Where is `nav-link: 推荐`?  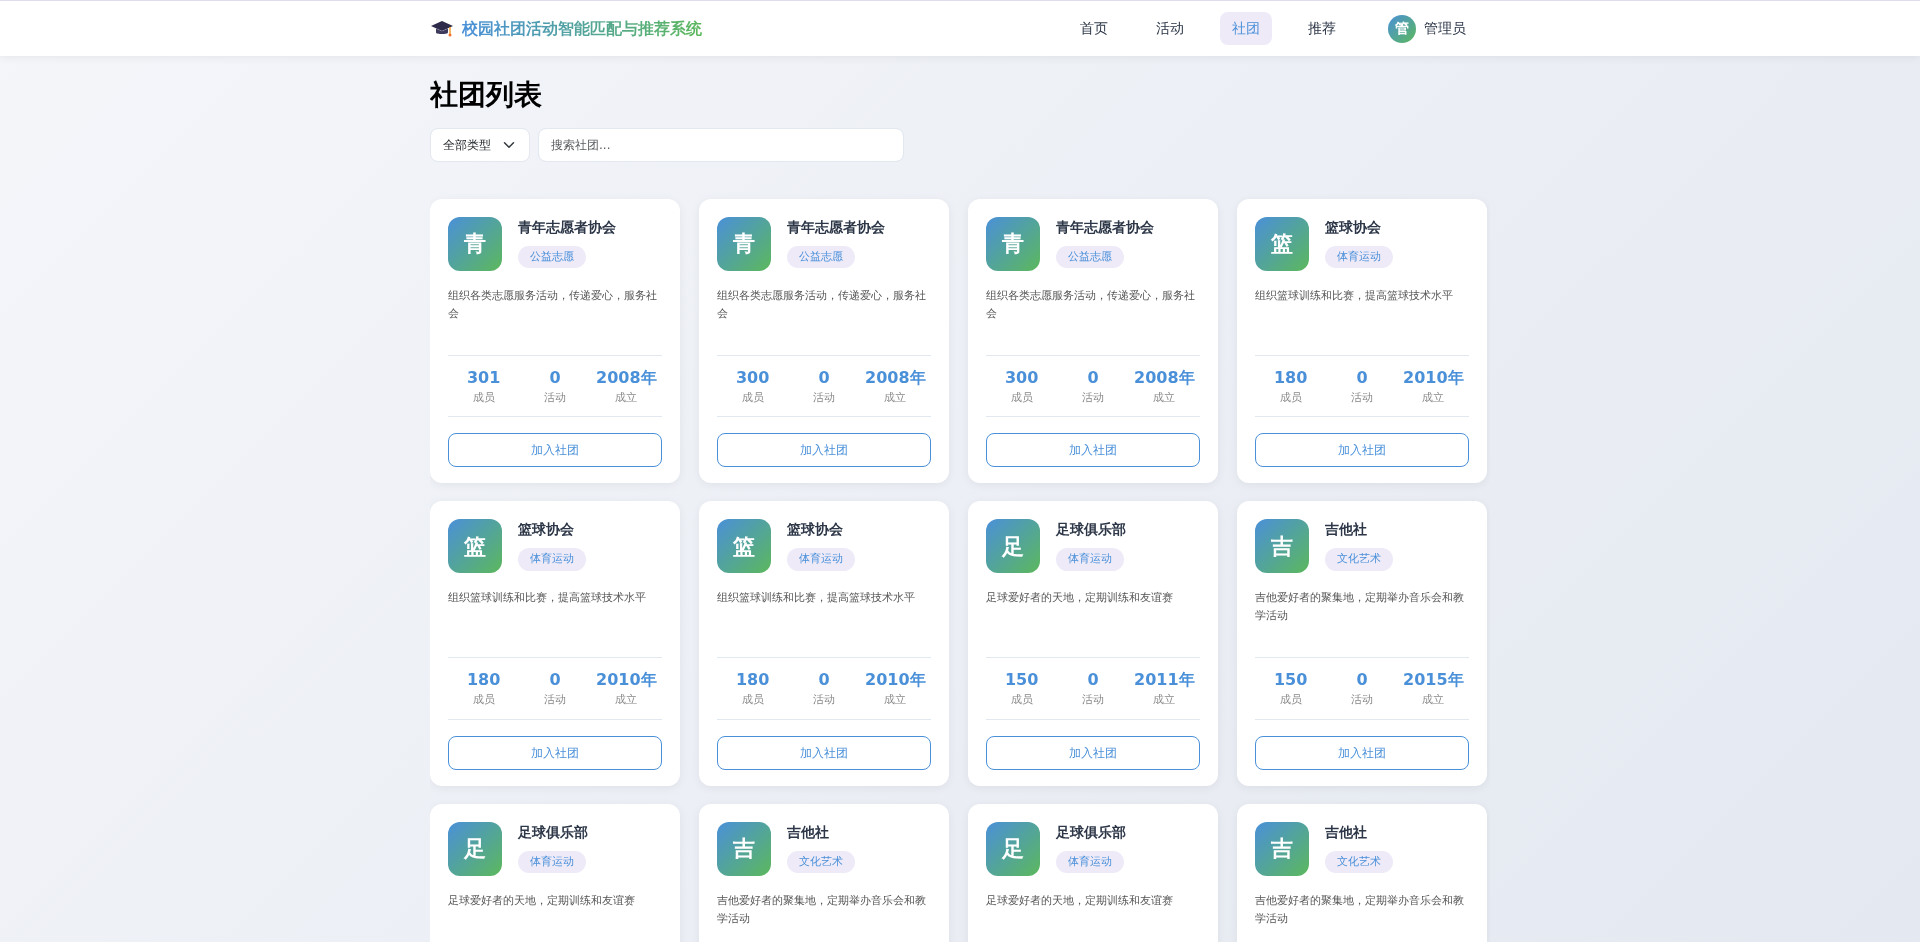
nav-link: 推荐 is located at coordinates (1322, 28).